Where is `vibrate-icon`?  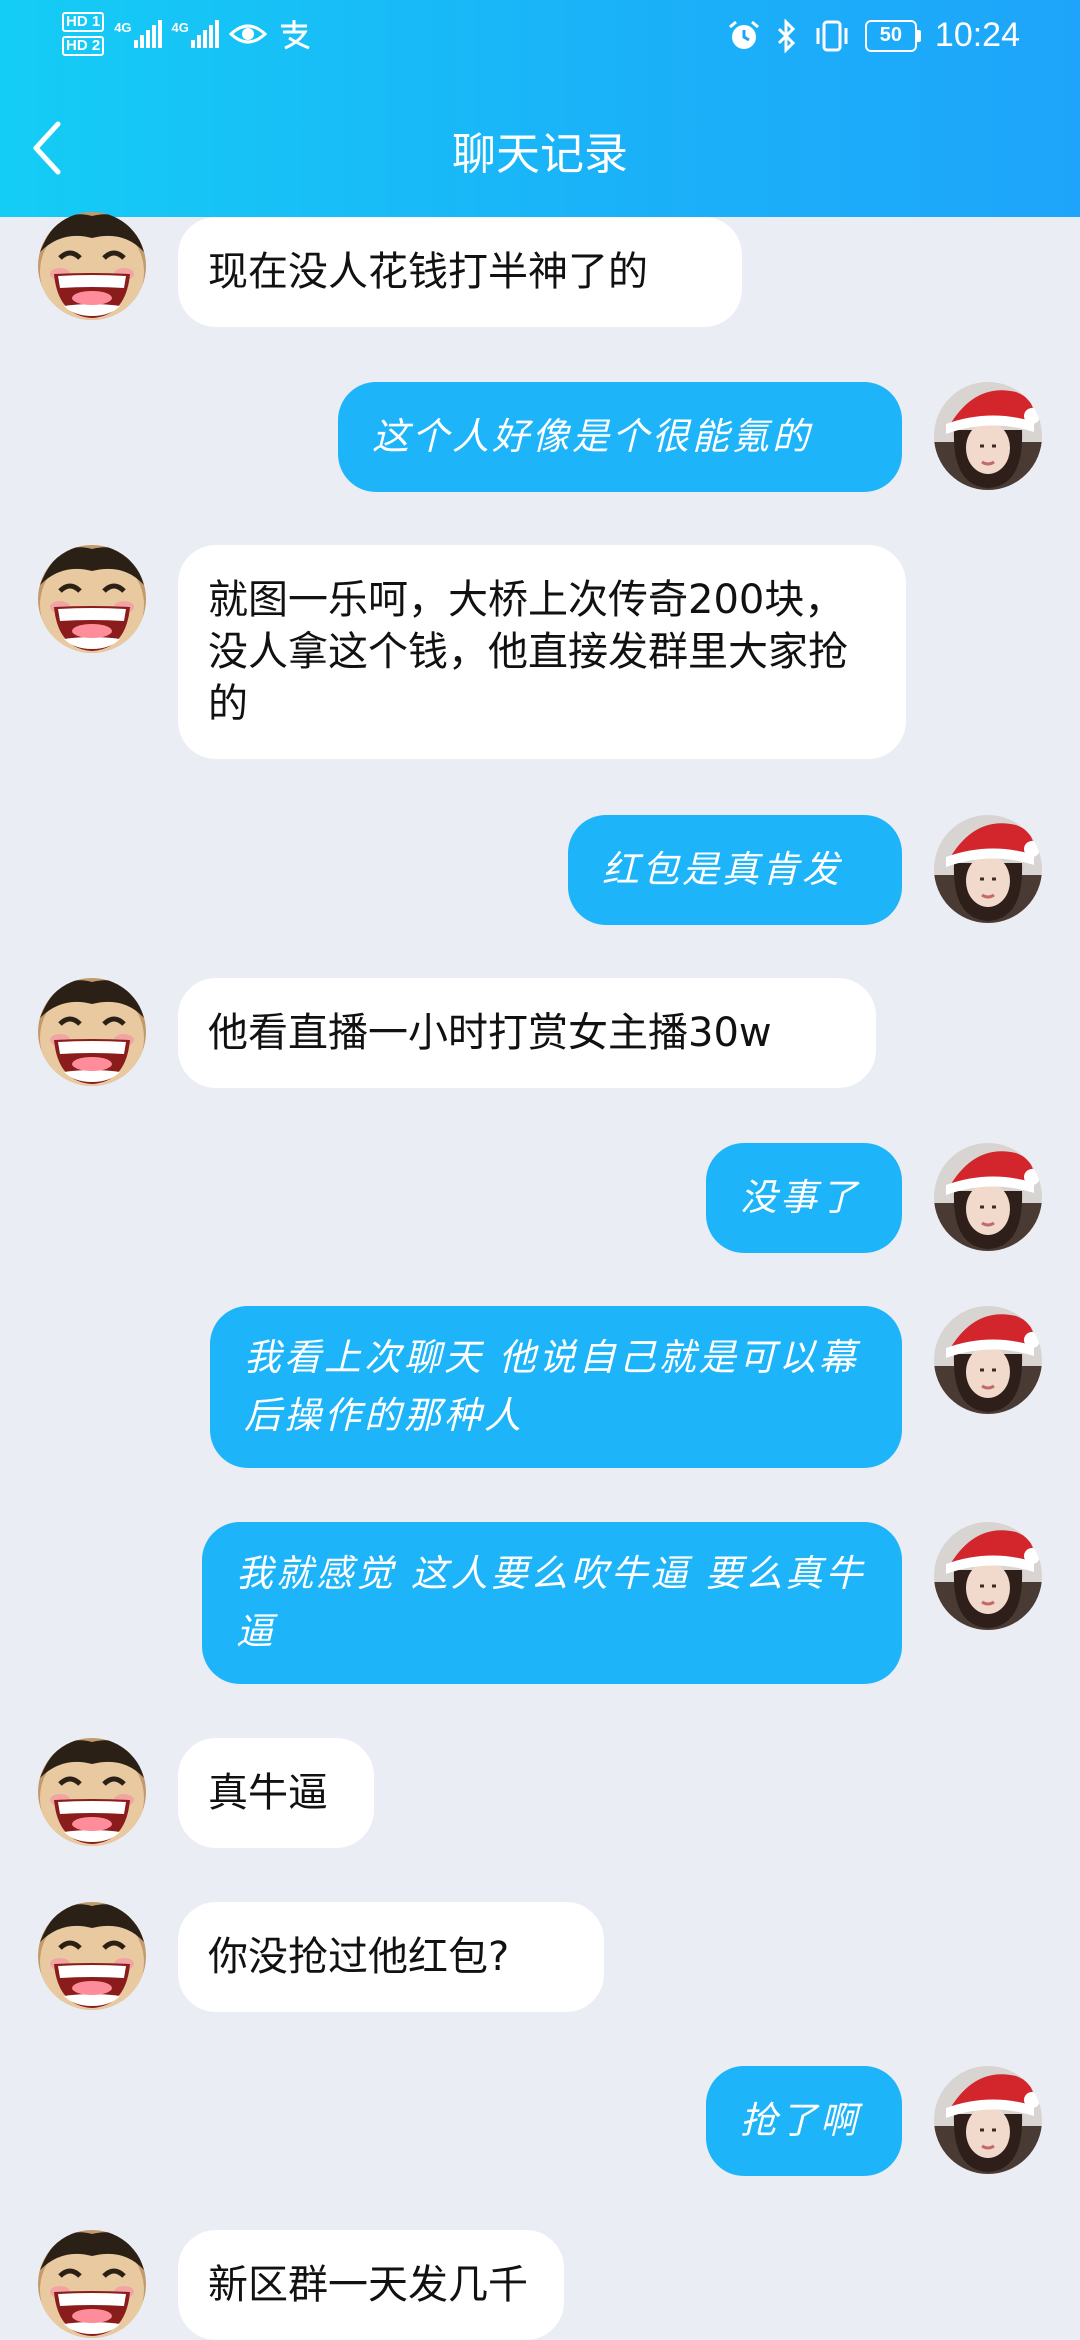 vibrate-icon is located at coordinates (832, 35).